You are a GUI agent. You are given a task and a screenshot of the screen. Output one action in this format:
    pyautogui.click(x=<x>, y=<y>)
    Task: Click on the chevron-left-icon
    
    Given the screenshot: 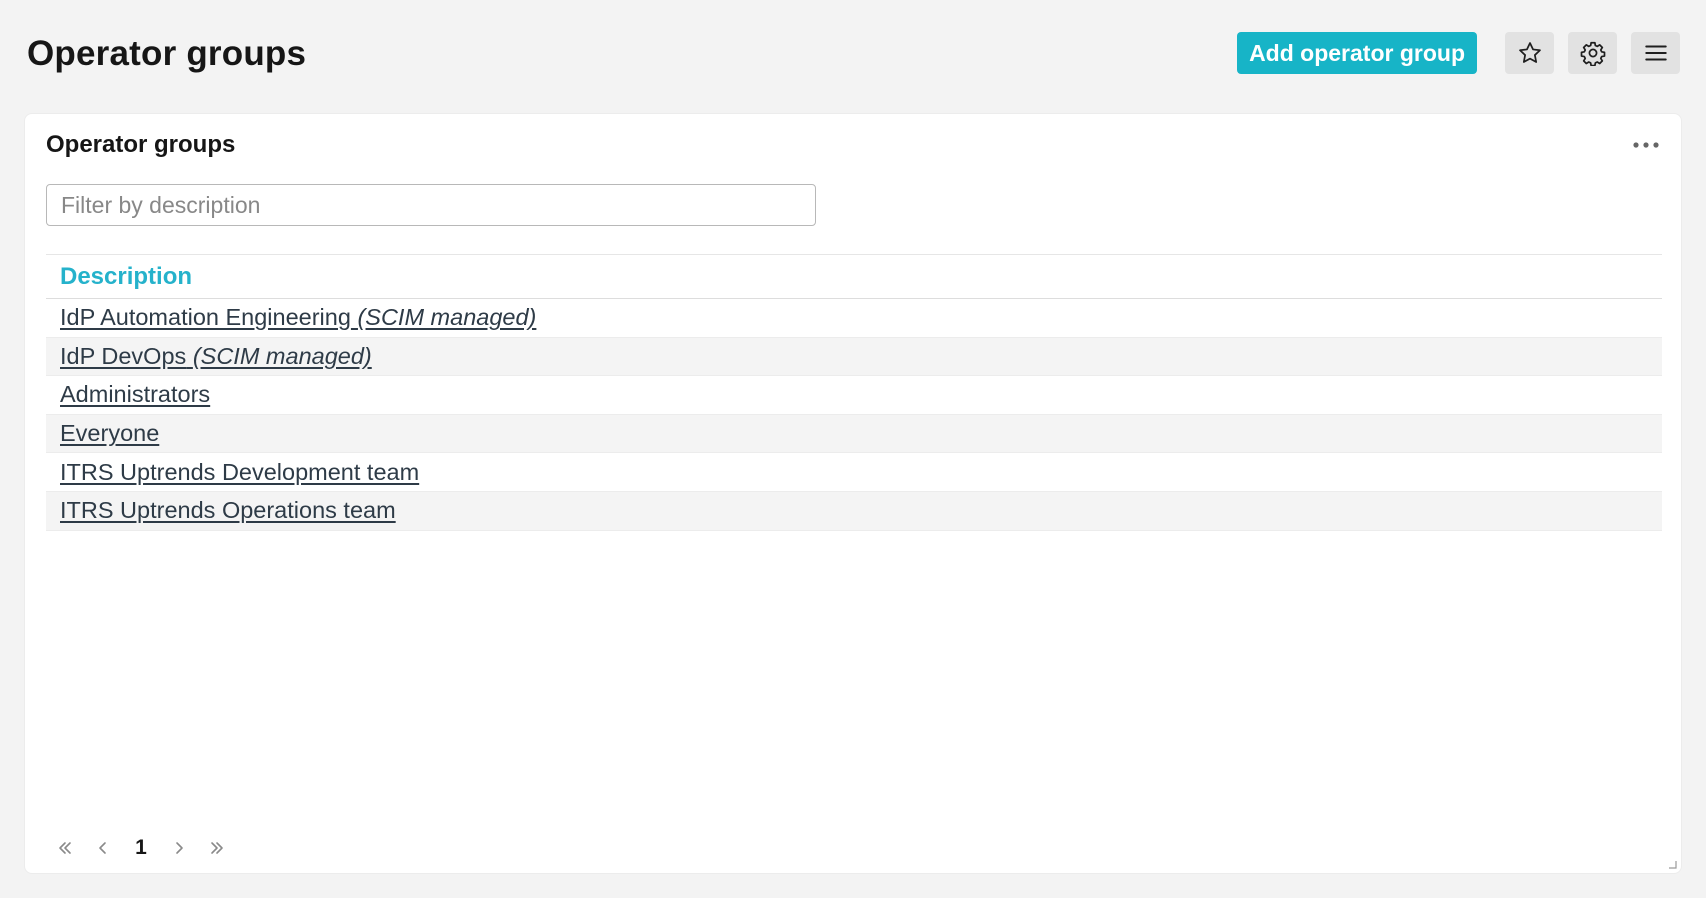 What is the action you would take?
    pyautogui.click(x=102, y=848)
    